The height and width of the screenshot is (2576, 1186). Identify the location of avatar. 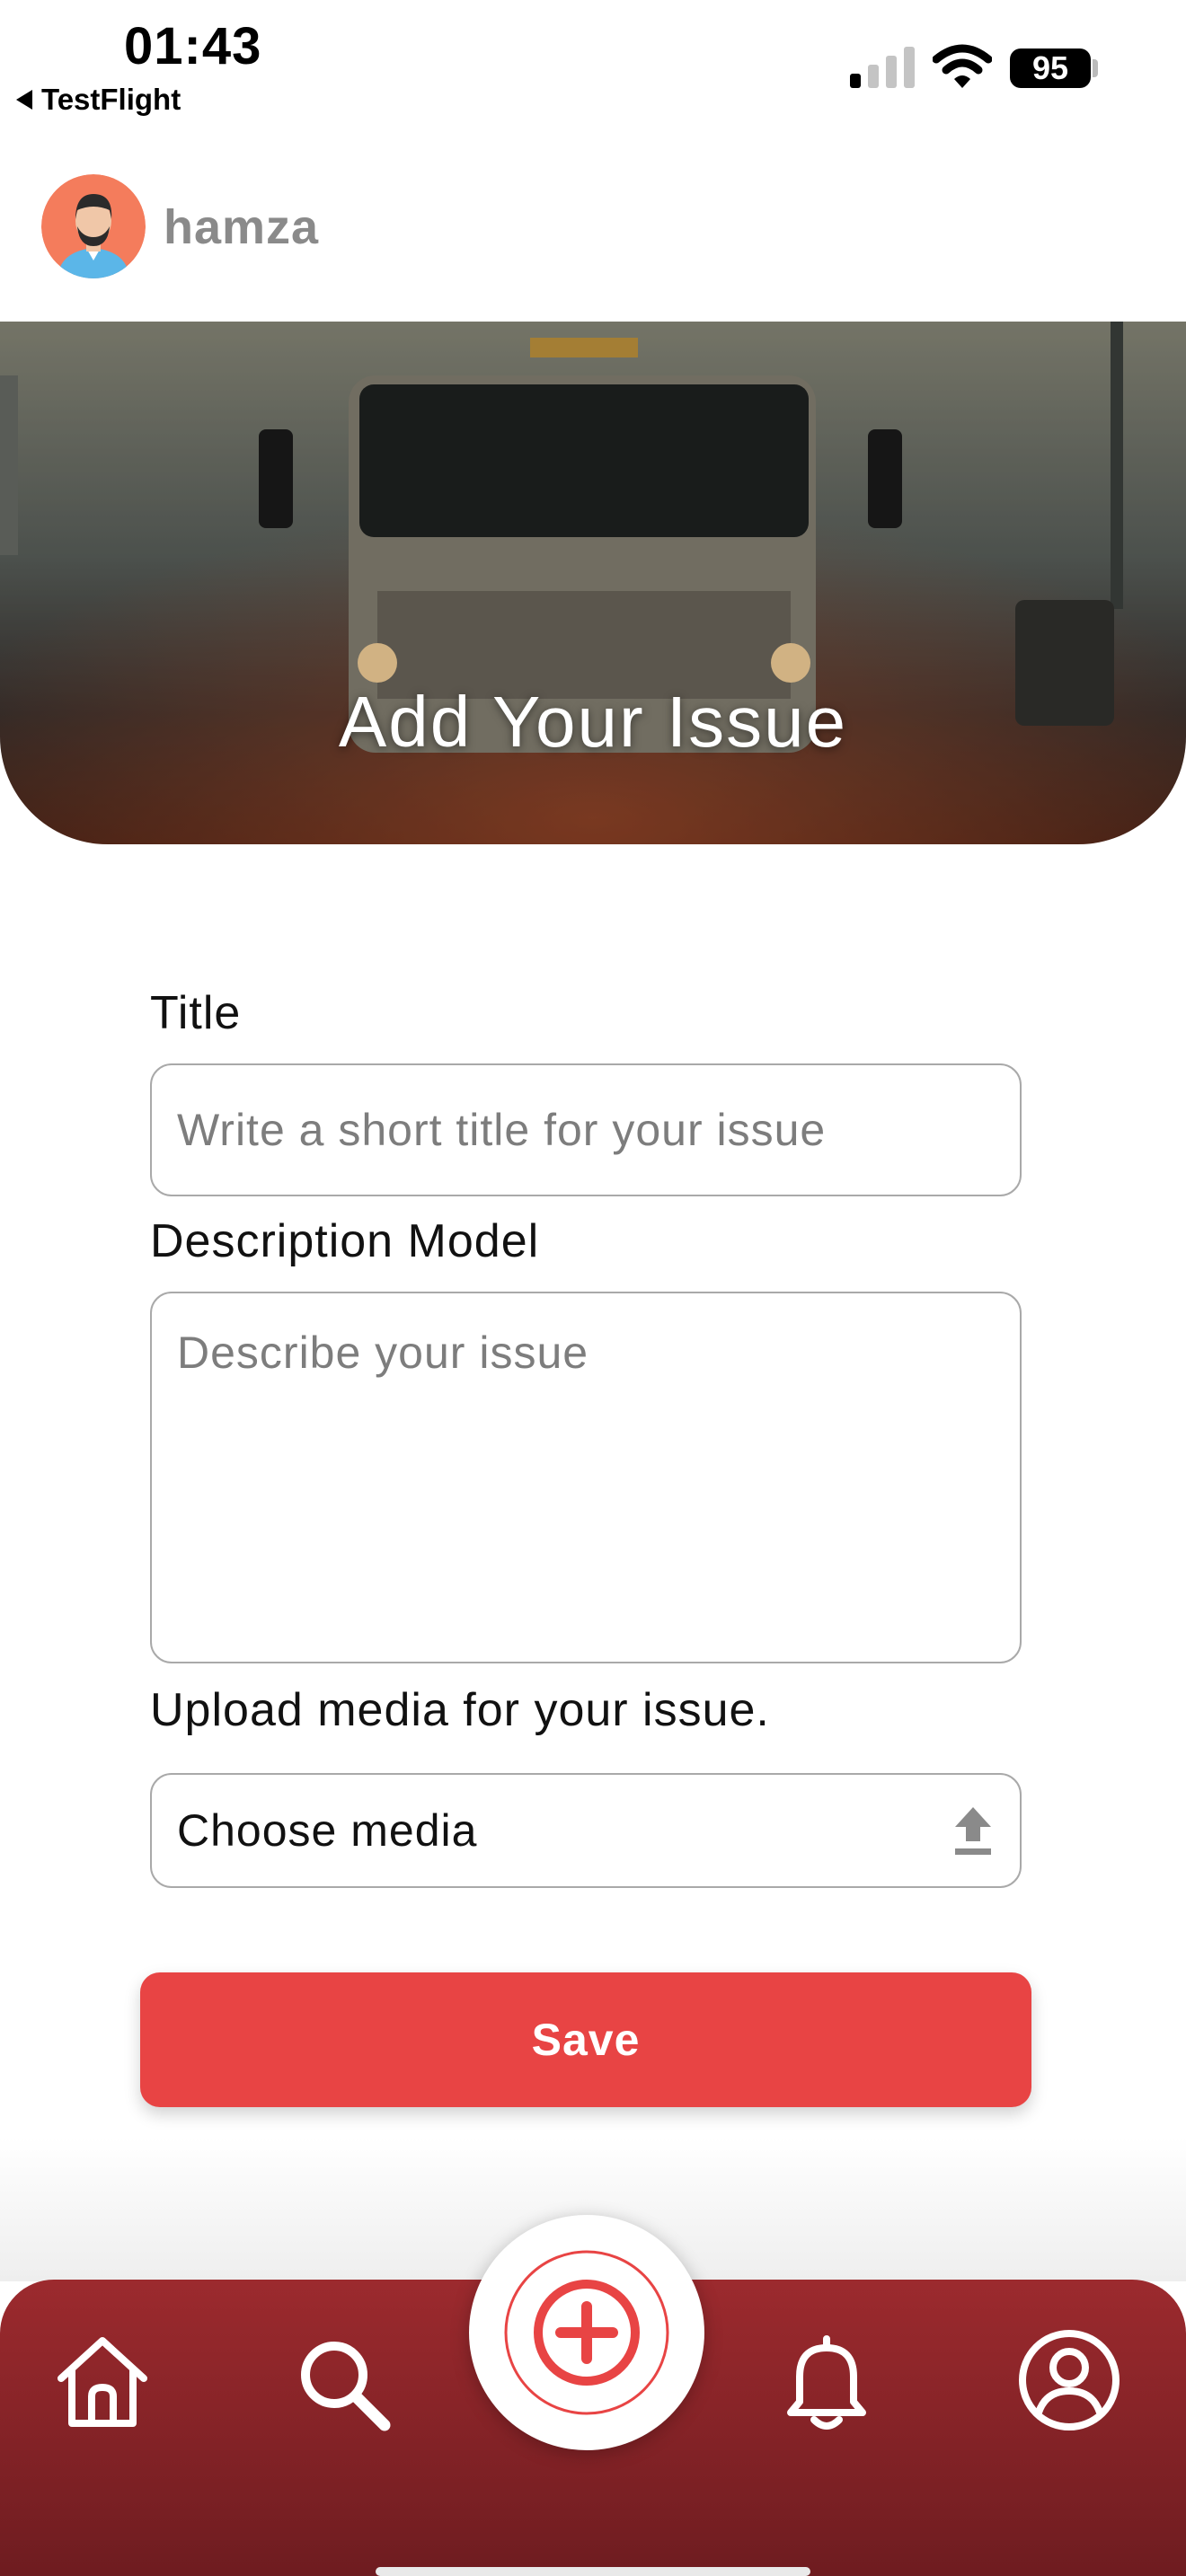
(93, 226).